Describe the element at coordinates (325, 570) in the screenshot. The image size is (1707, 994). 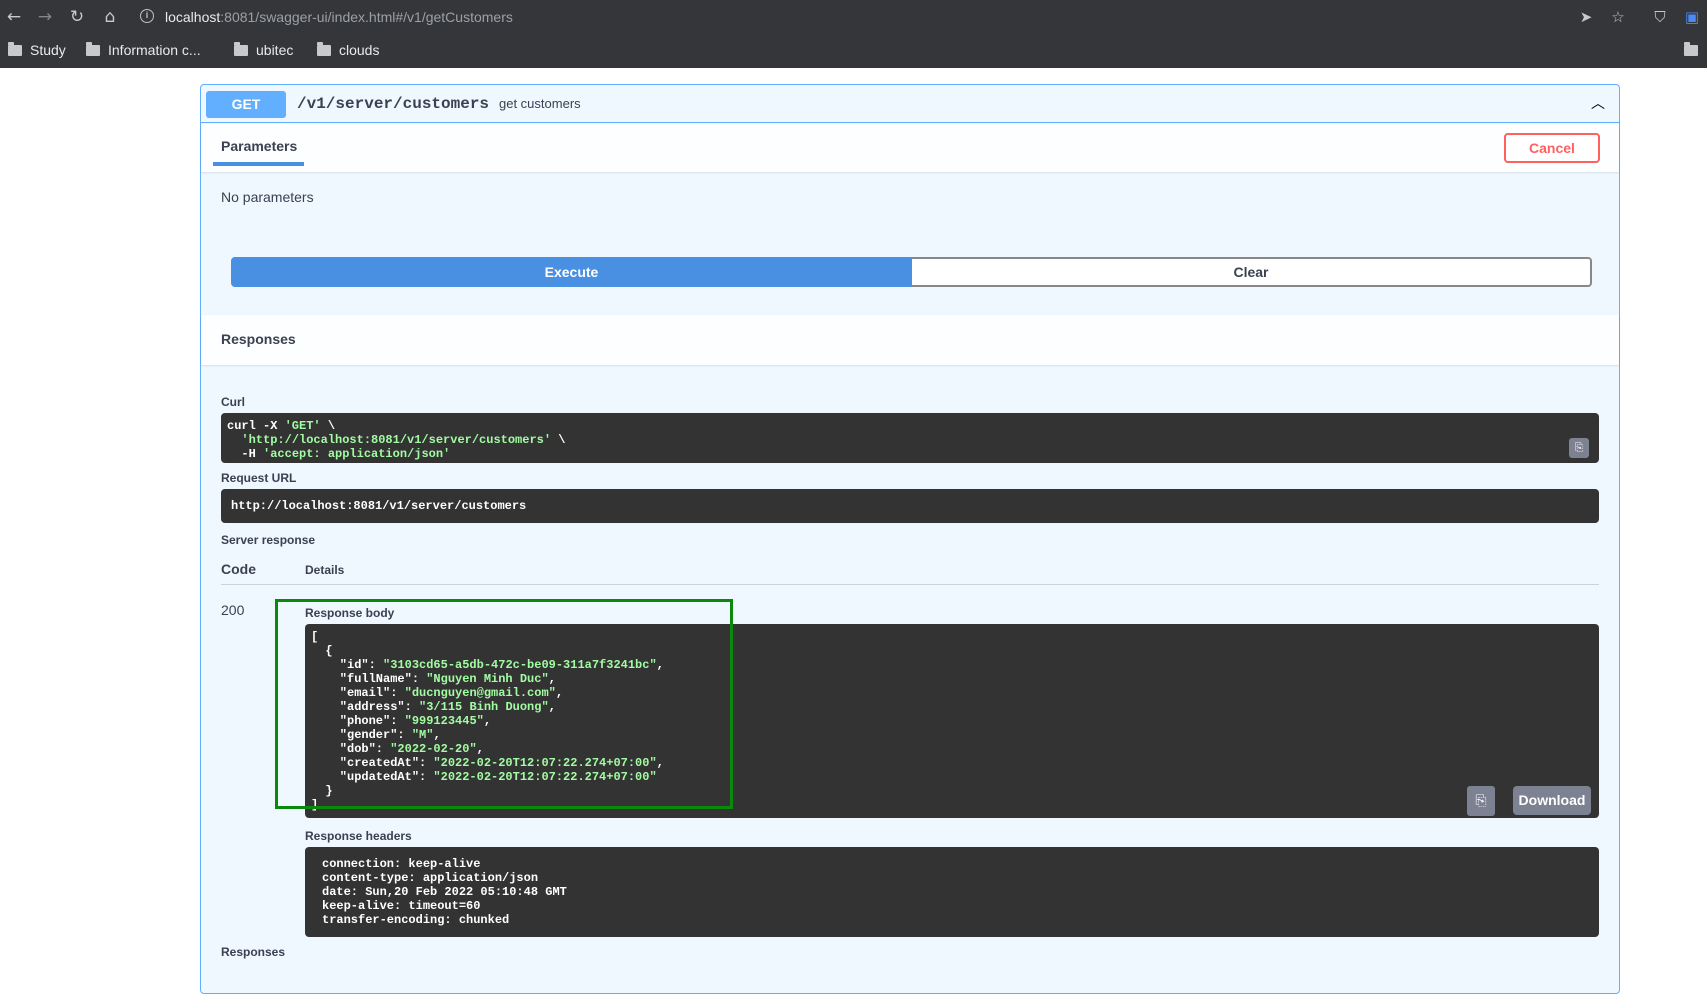
I see `details-column-header: Details` at that location.